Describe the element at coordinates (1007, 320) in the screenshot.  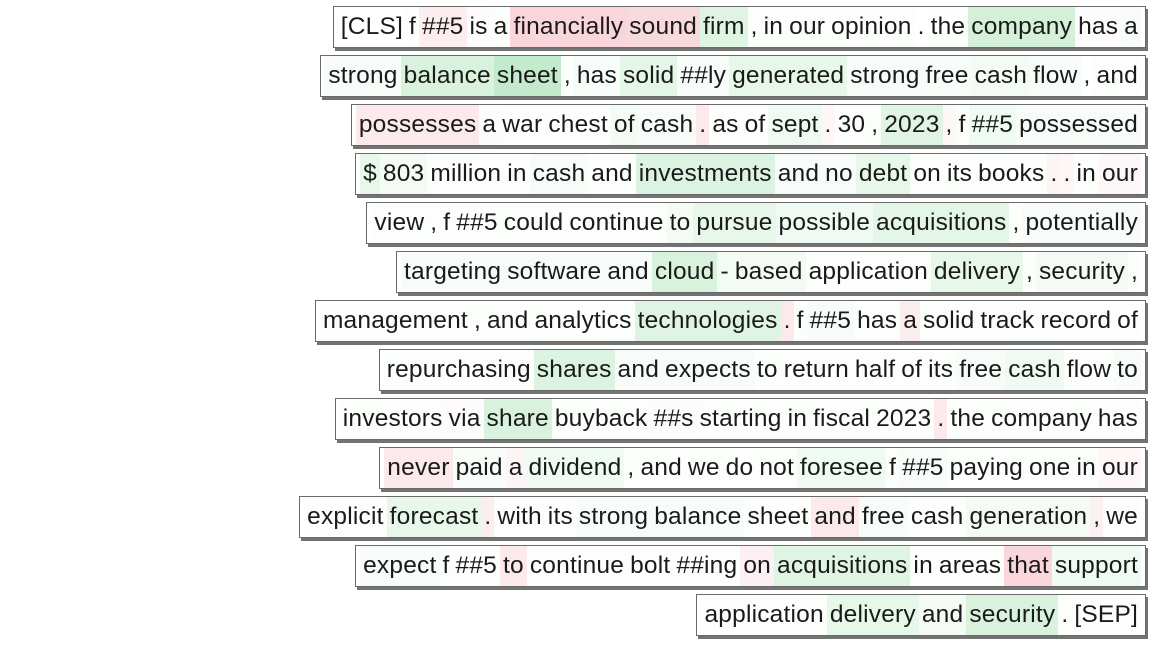
I see `token: track` at that location.